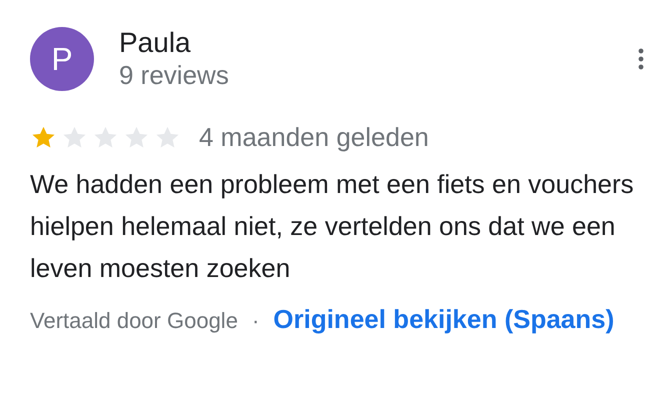 This screenshot has width=668, height=416. Describe the element at coordinates (375, 42) in the screenshot. I see `reviewer-name: Paula` at that location.